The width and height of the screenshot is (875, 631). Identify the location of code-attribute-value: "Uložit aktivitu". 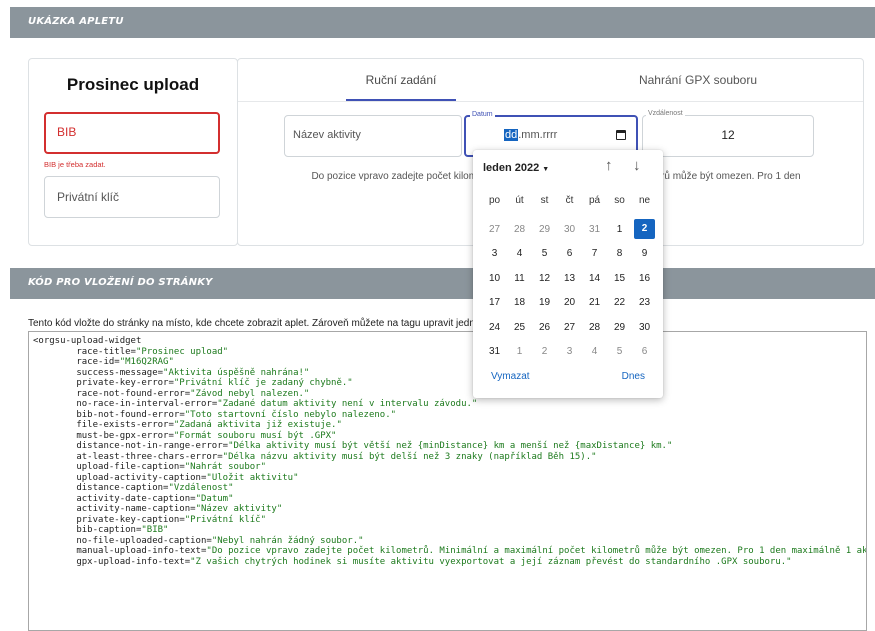
(252, 477).